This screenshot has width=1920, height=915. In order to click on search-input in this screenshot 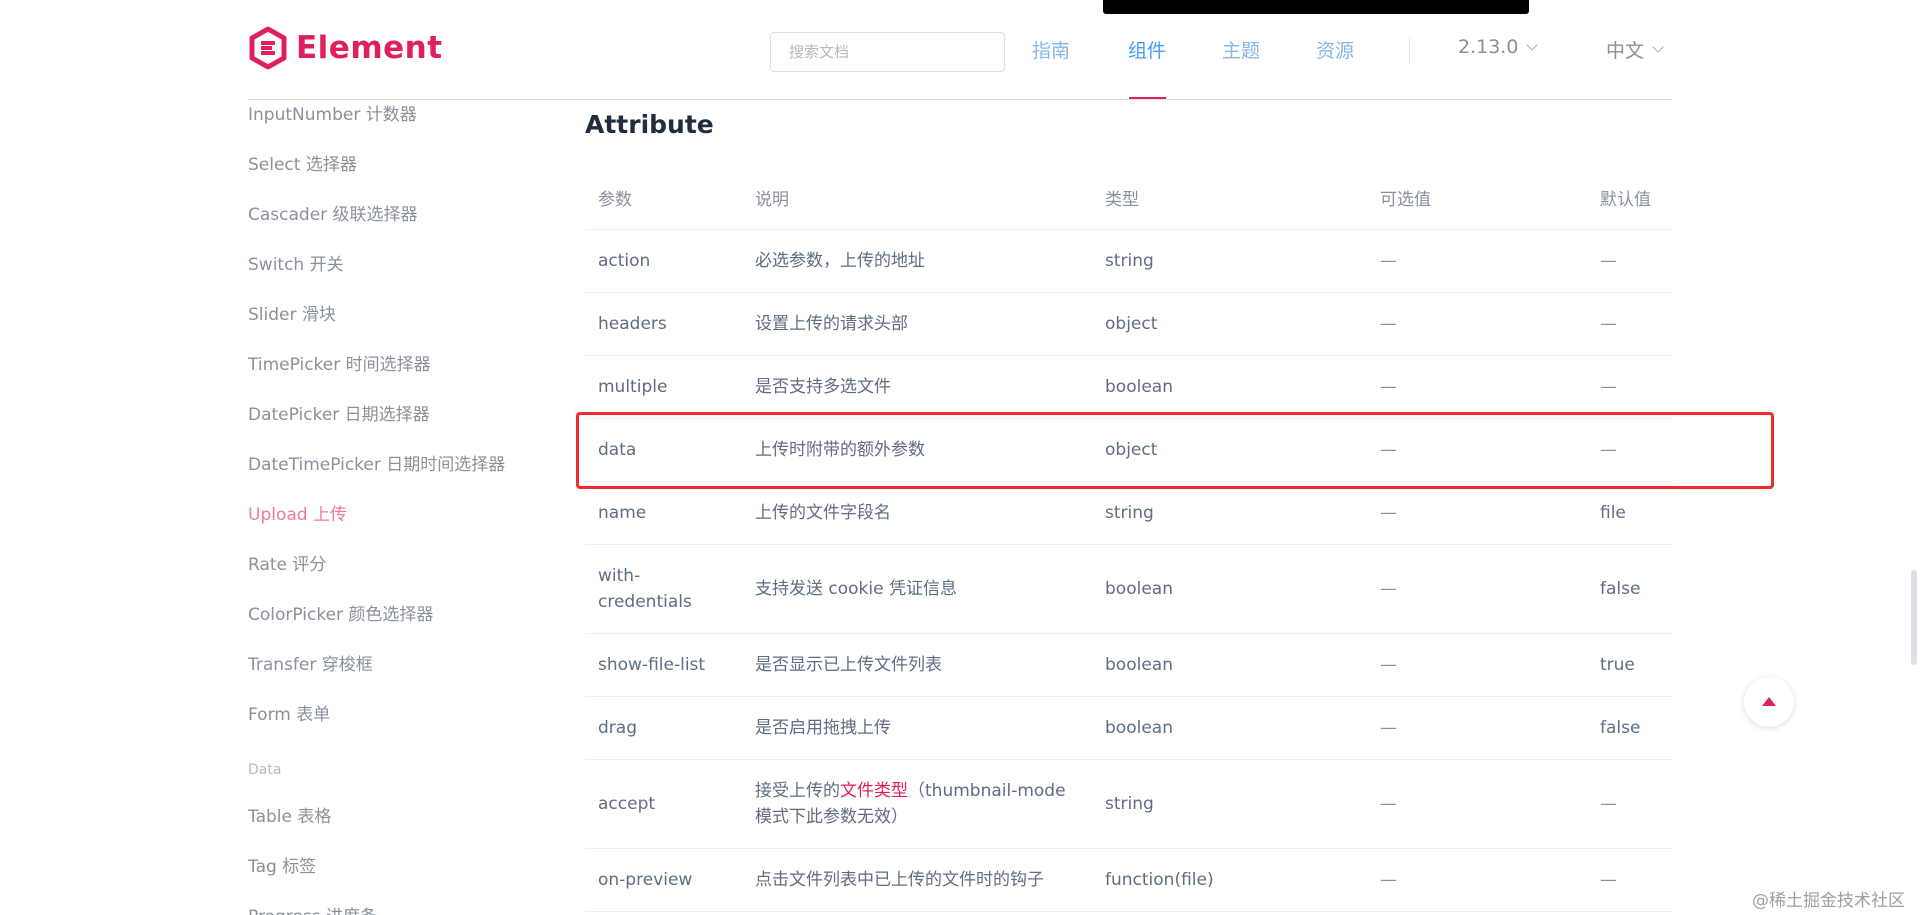, I will do `click(887, 52)`.